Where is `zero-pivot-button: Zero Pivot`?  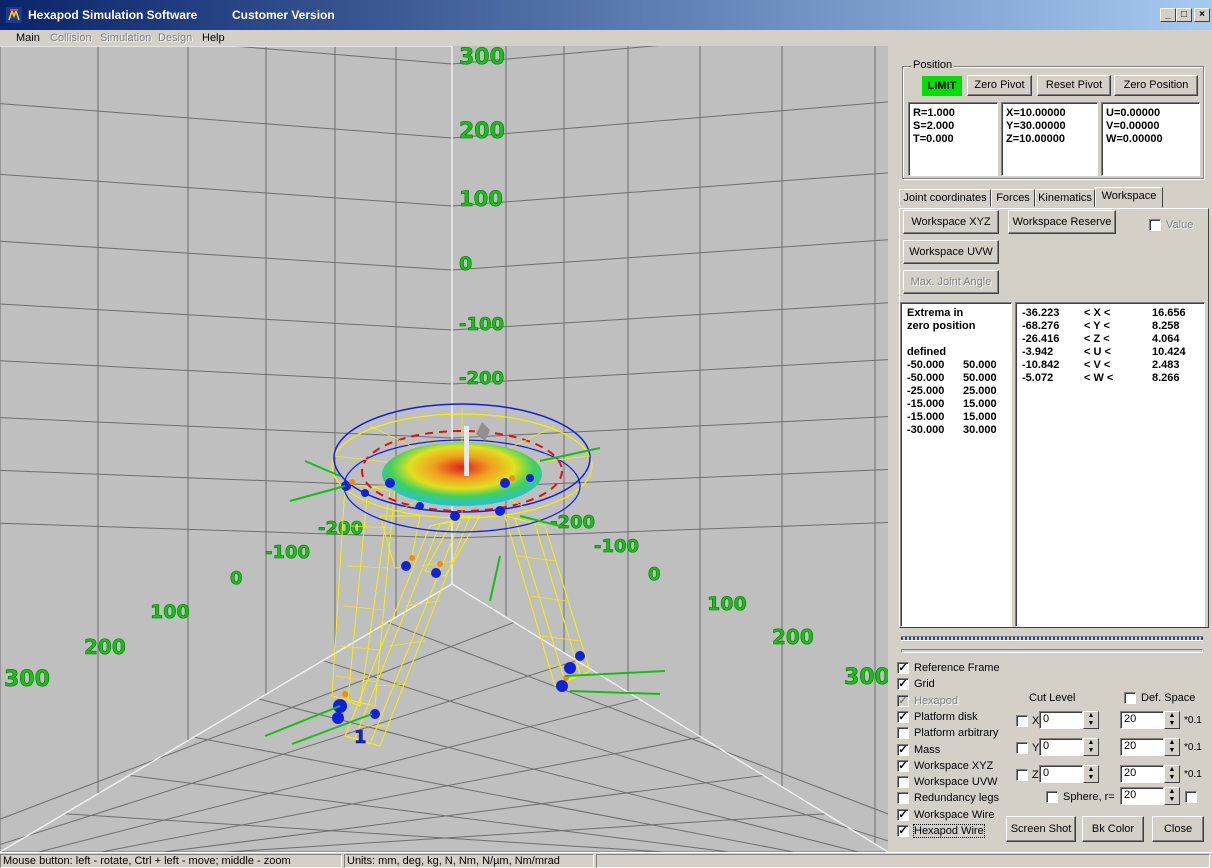 zero-pivot-button: Zero Pivot is located at coordinates (999, 85).